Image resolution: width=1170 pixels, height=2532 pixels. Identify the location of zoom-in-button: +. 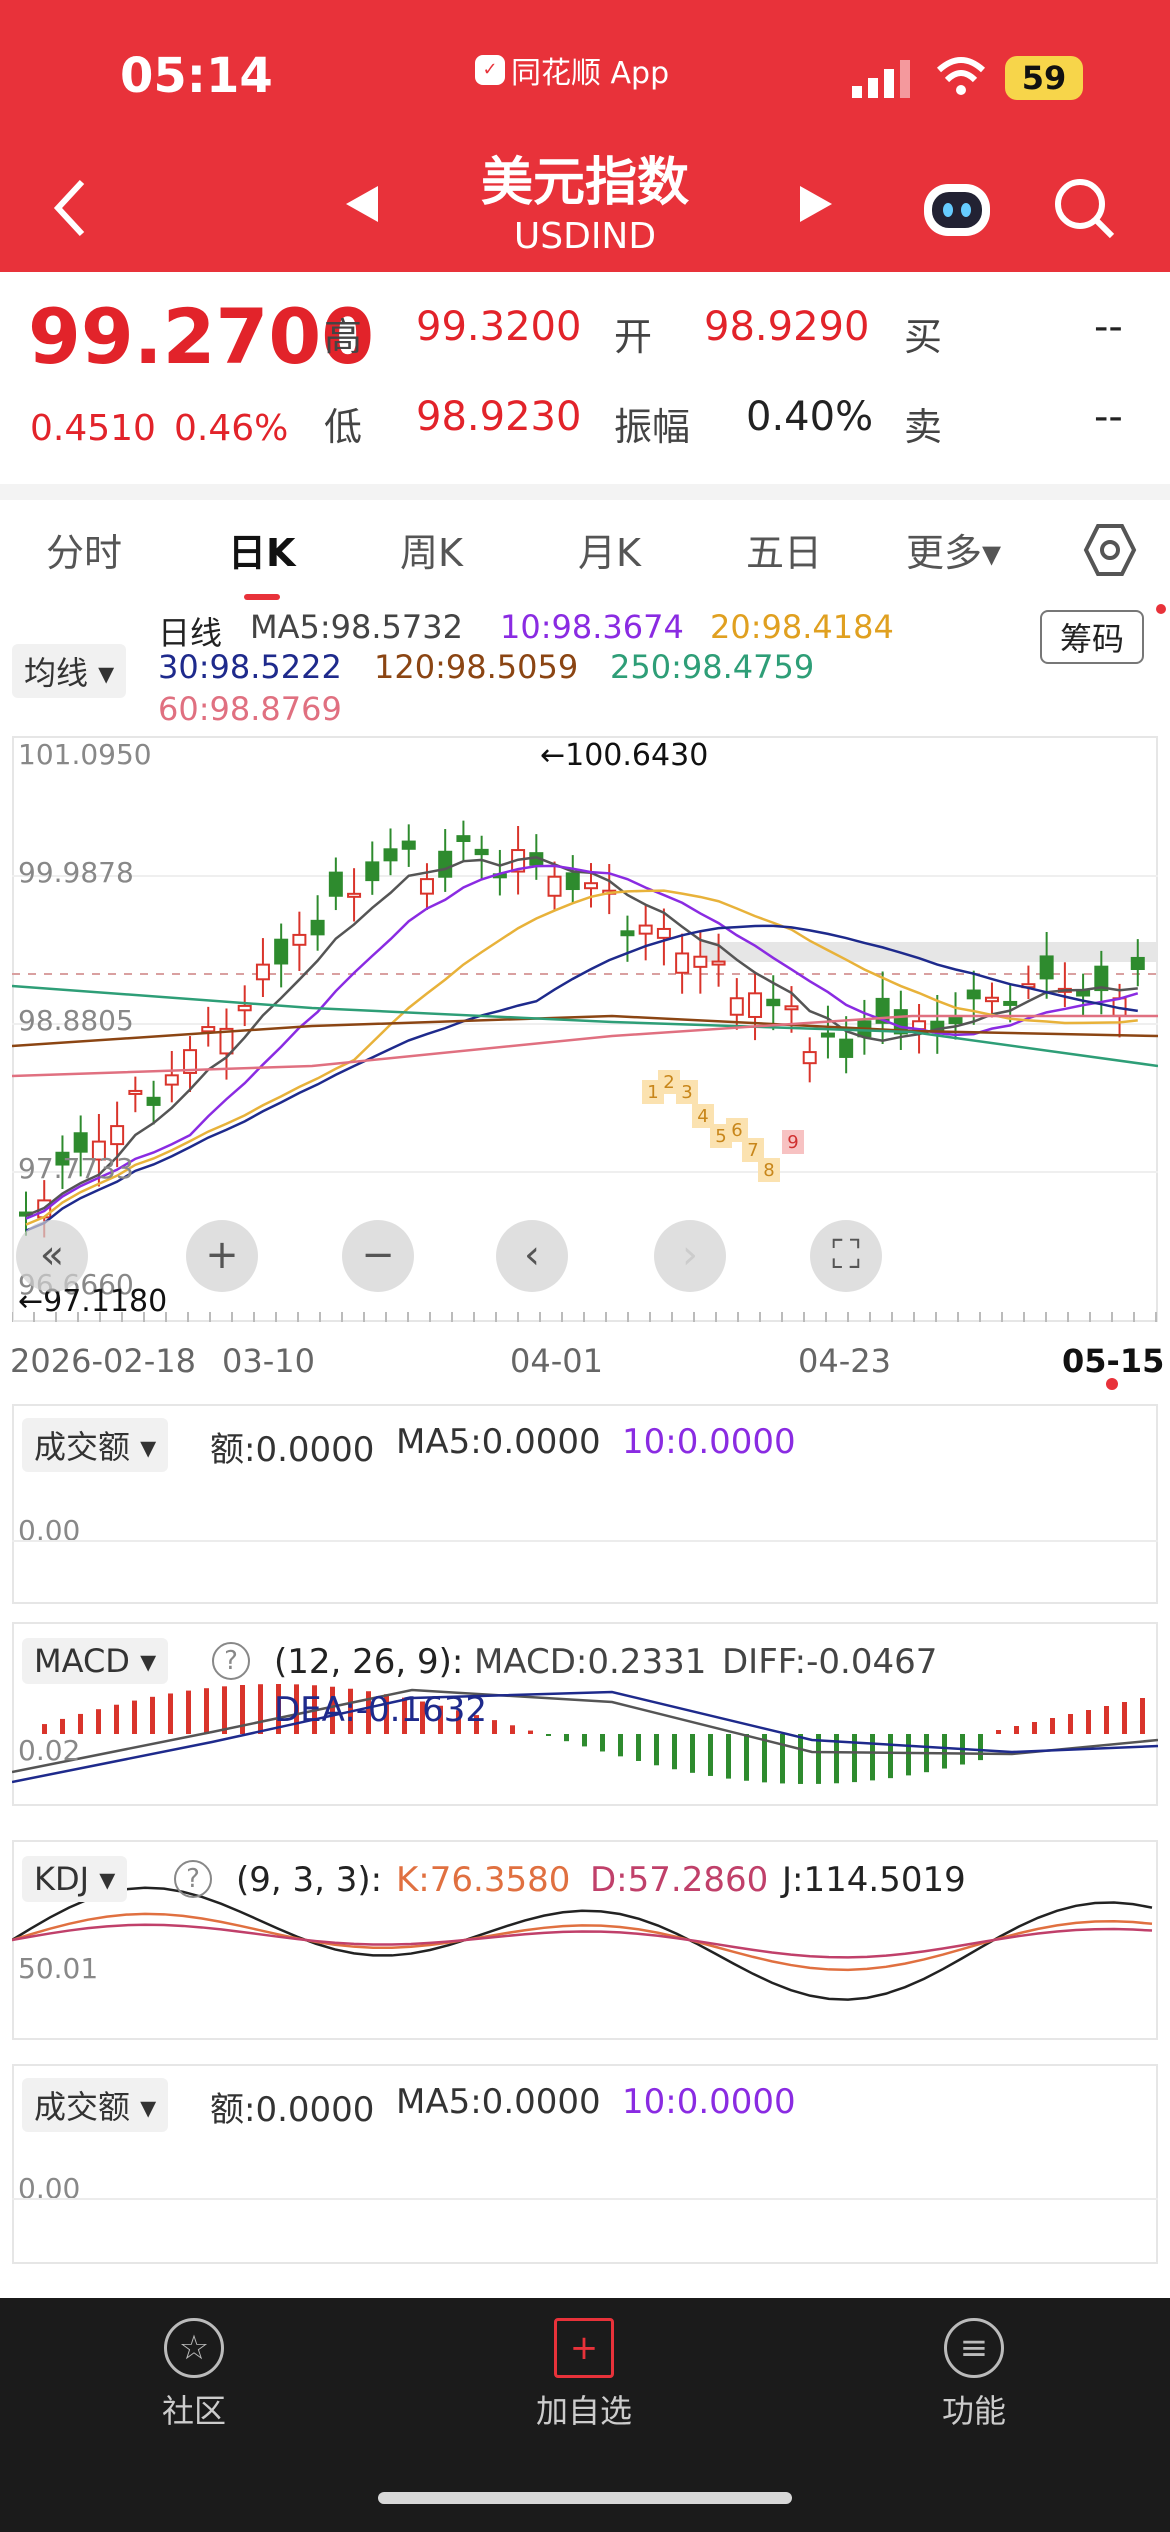
(222, 1256).